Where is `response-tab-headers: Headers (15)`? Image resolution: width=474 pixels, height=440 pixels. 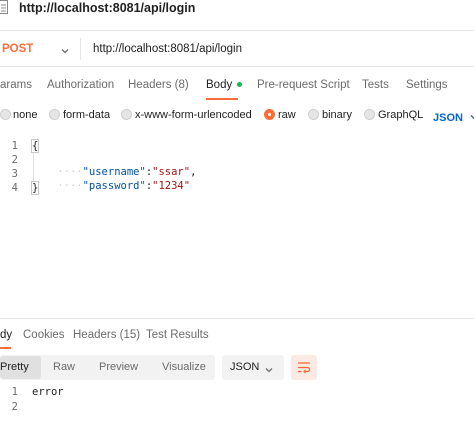 response-tab-headers: Headers (15) is located at coordinates (106, 335).